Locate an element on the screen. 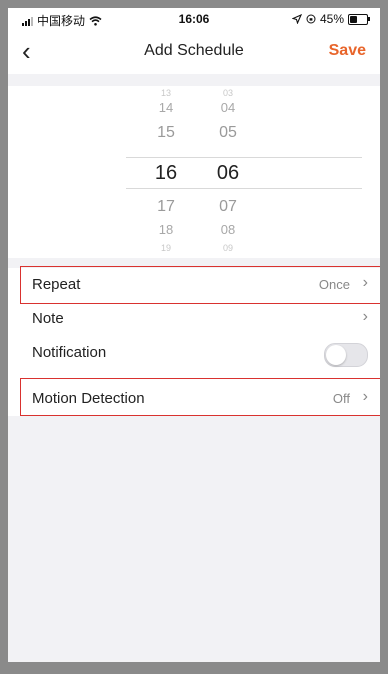 This screenshot has width=388, height=674. notification-toggle is located at coordinates (346, 355).